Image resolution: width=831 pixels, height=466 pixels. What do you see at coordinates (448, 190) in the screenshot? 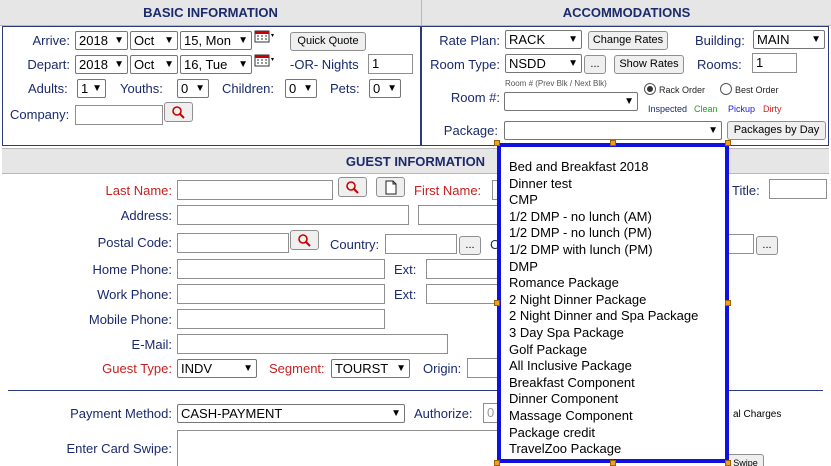
I see `first-name-label: First Name:` at bounding box center [448, 190].